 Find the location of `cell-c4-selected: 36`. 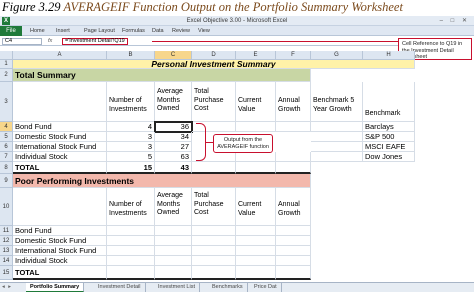

cell-c4-selected: 36 is located at coordinates (173, 127).